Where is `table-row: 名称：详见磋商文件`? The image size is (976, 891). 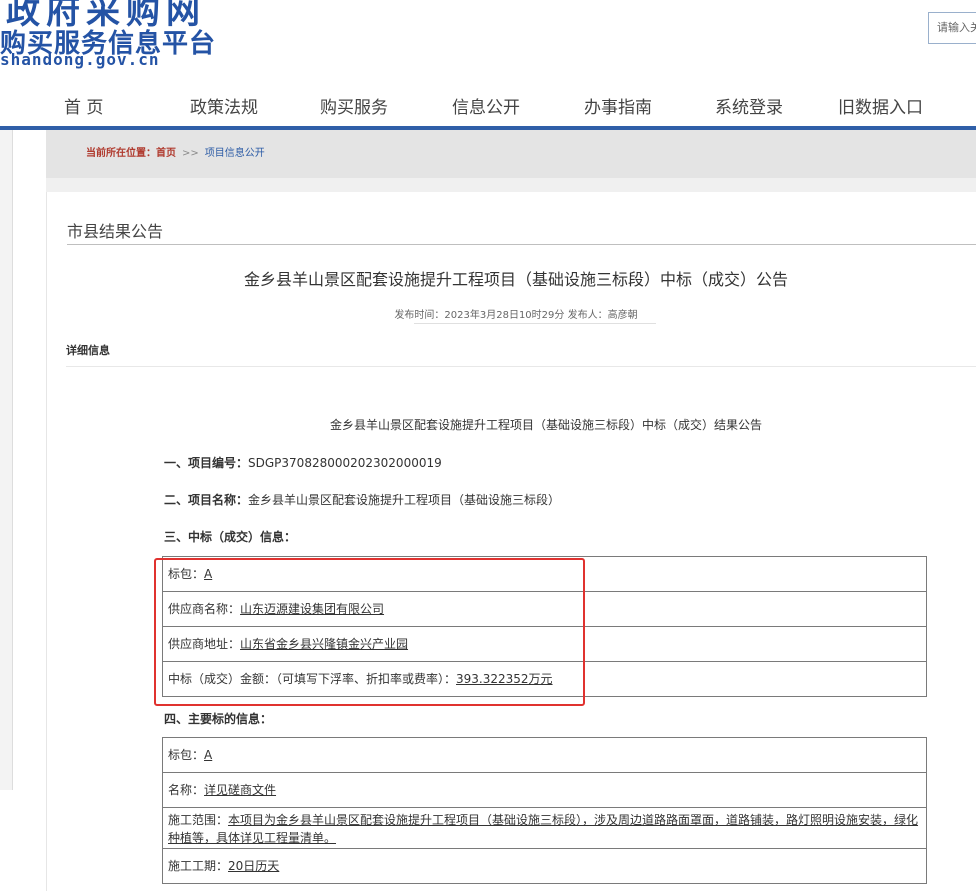
table-row: 名称：详见磋商文件 is located at coordinates (544, 790).